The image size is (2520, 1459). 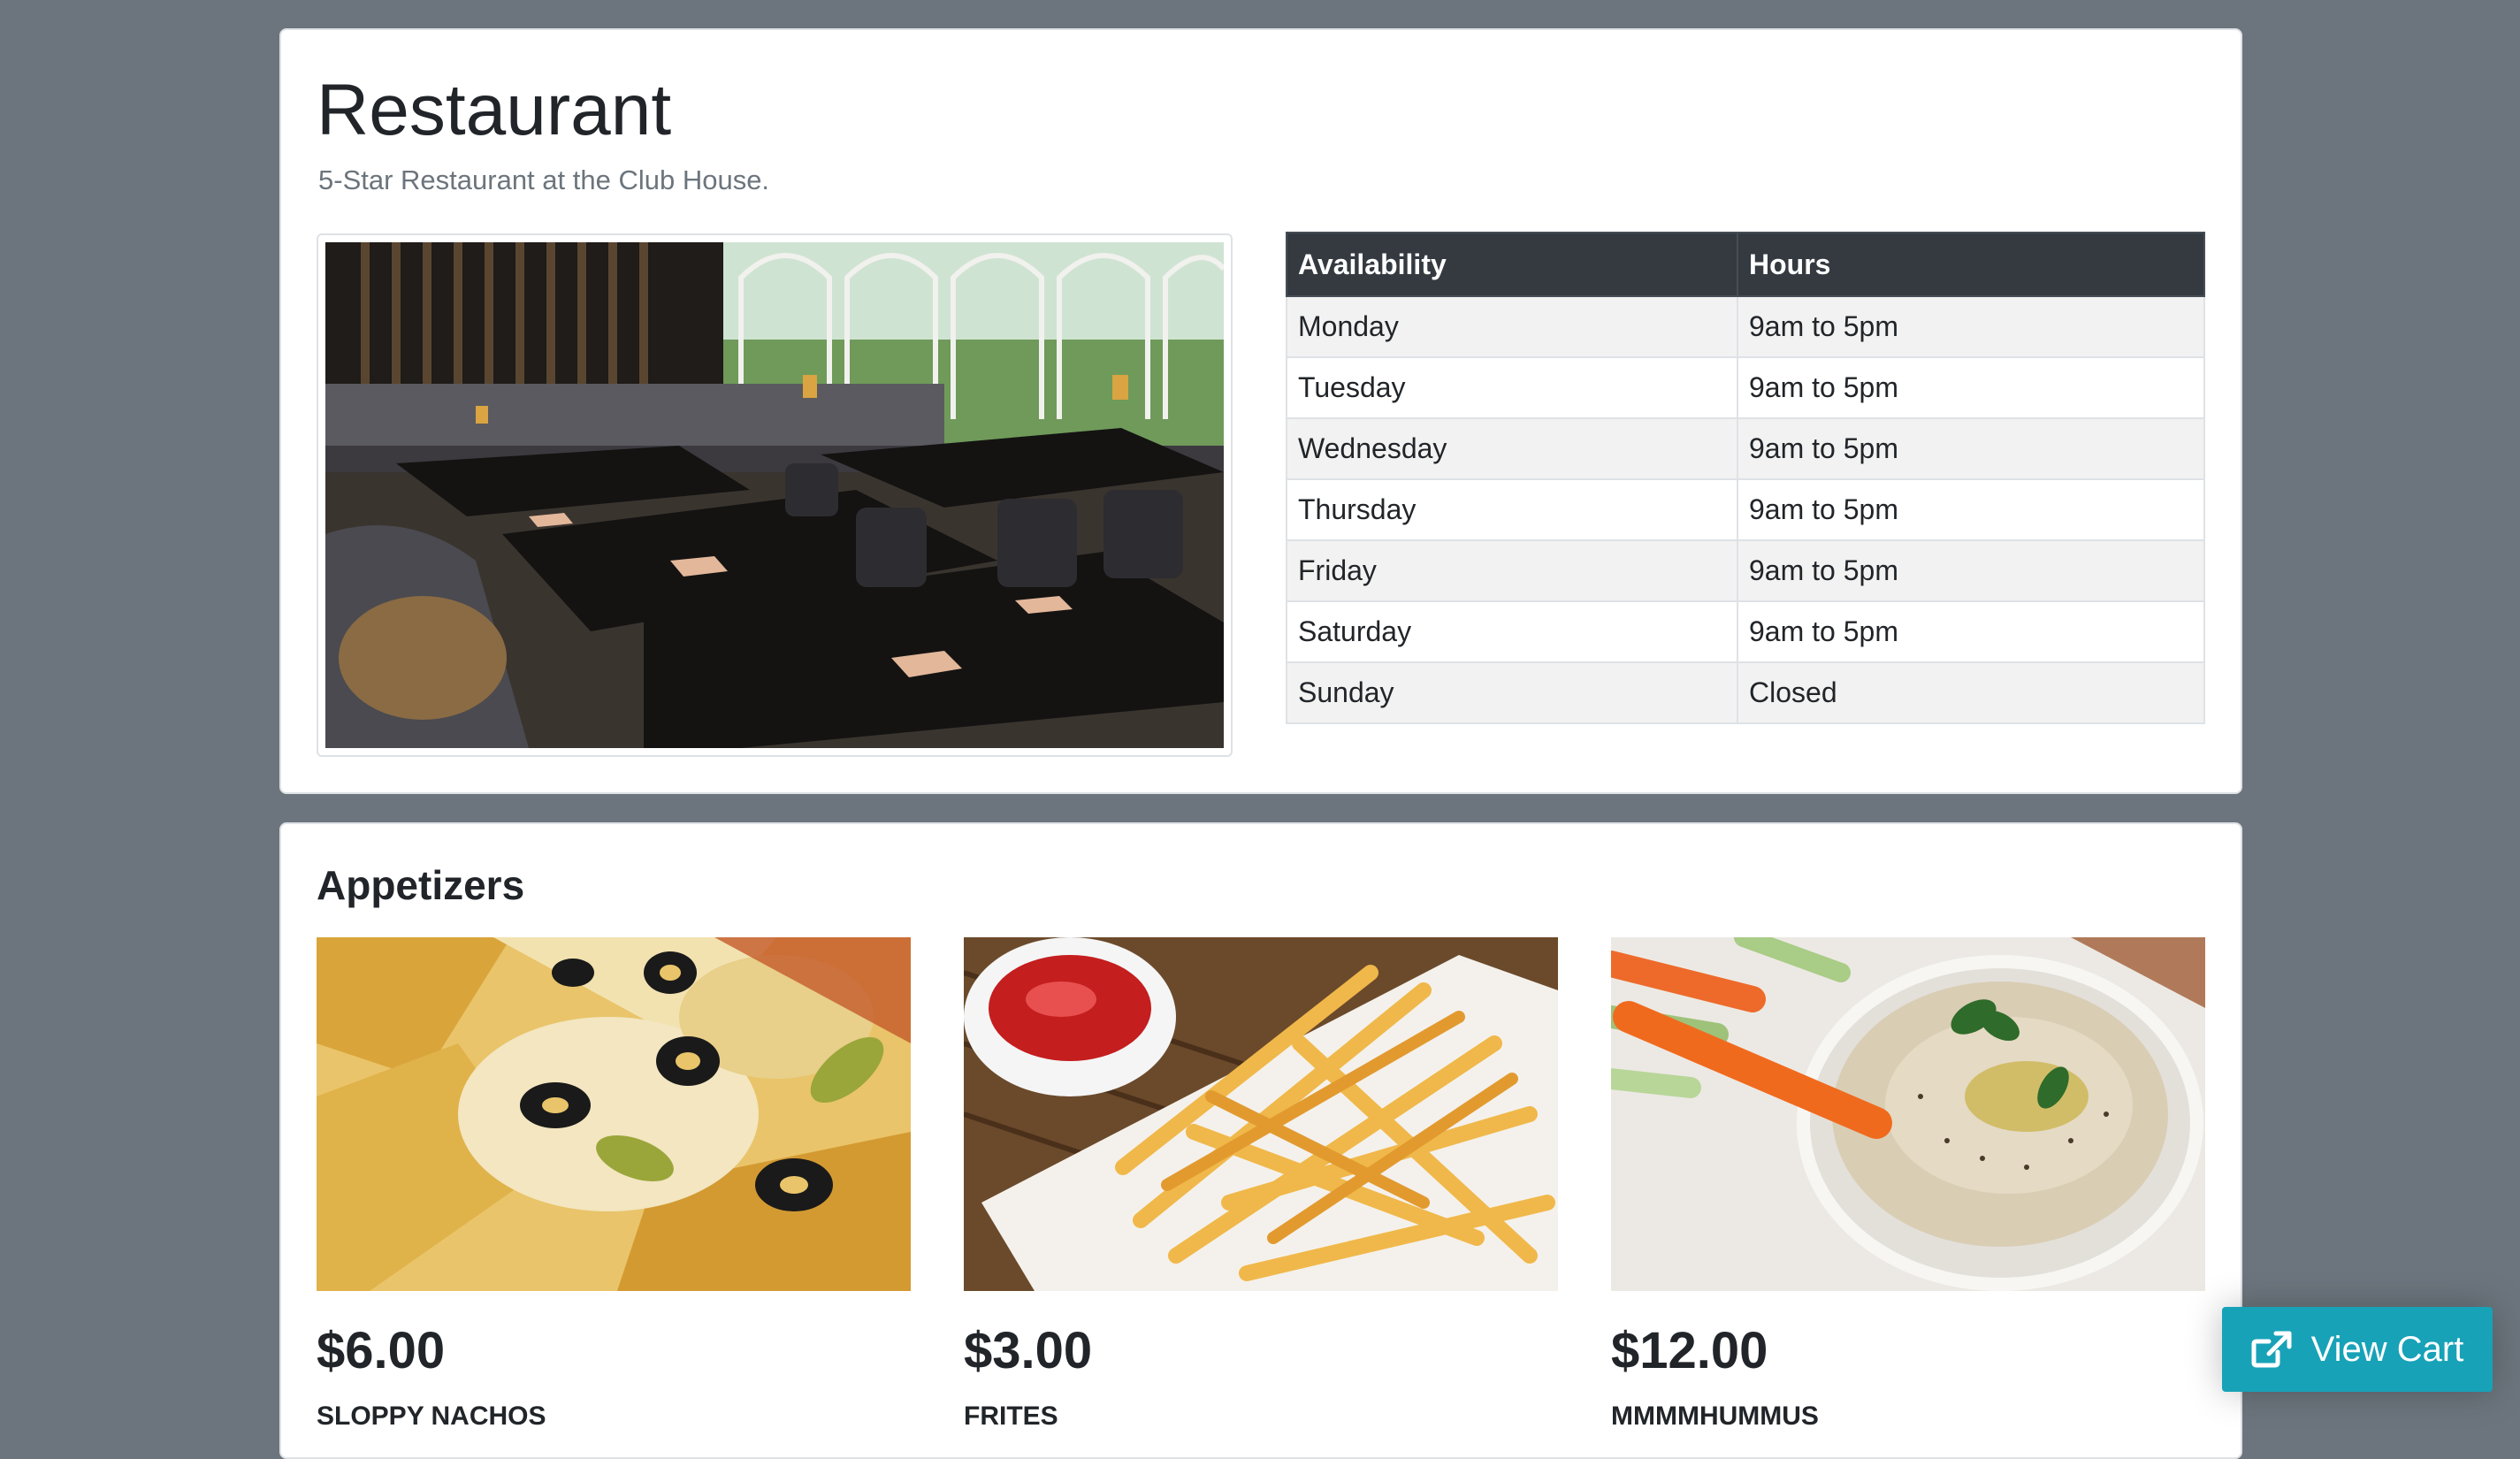 What do you see at coordinates (1908, 1114) in the screenshot?
I see `hummus-photo` at bounding box center [1908, 1114].